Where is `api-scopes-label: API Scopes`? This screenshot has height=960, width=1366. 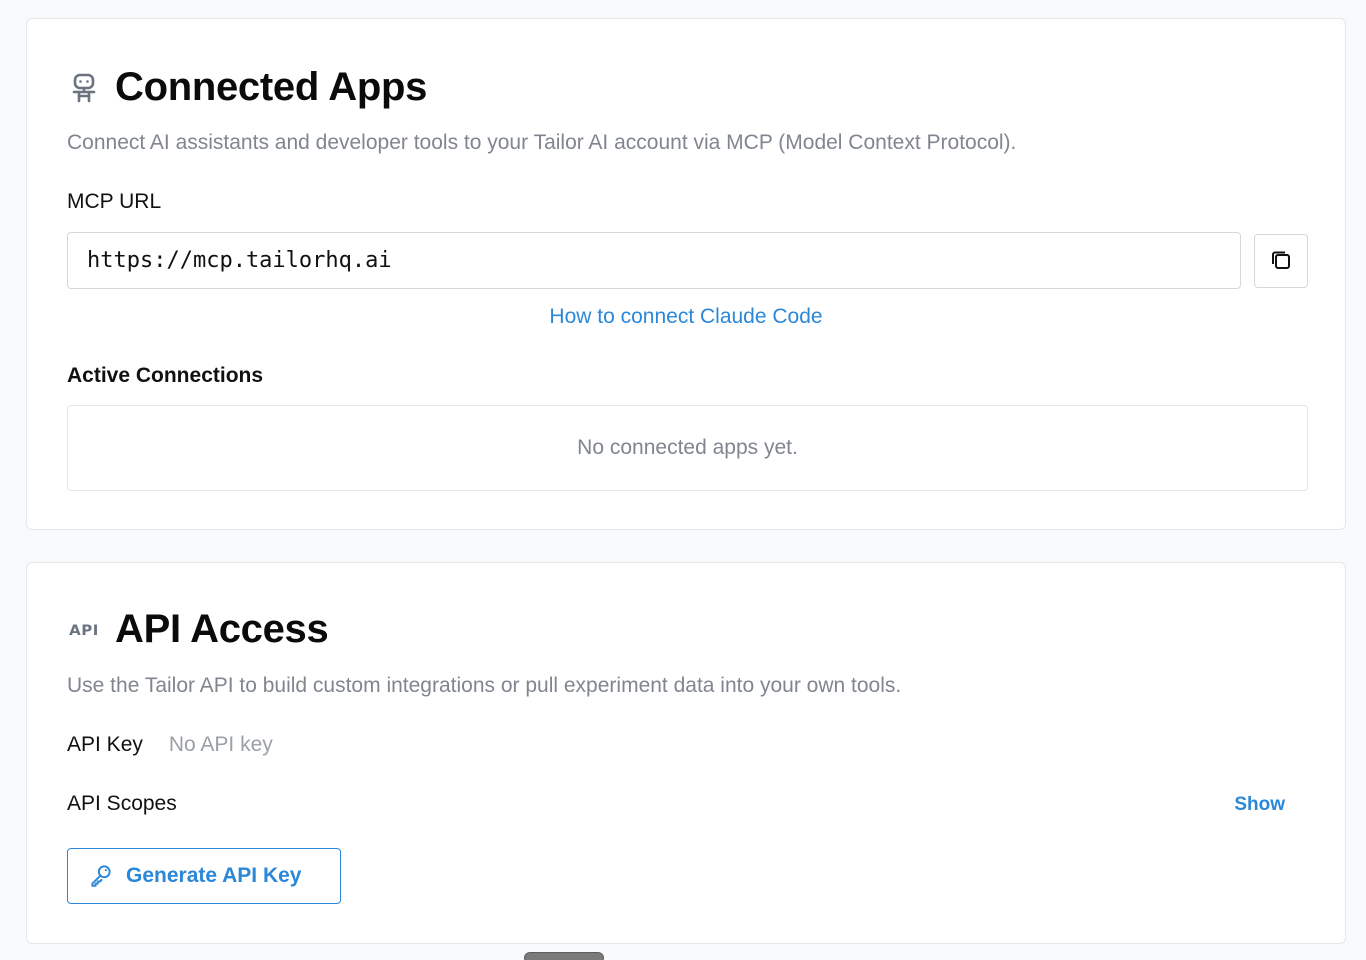
api-scopes-label: API Scopes is located at coordinates (122, 803).